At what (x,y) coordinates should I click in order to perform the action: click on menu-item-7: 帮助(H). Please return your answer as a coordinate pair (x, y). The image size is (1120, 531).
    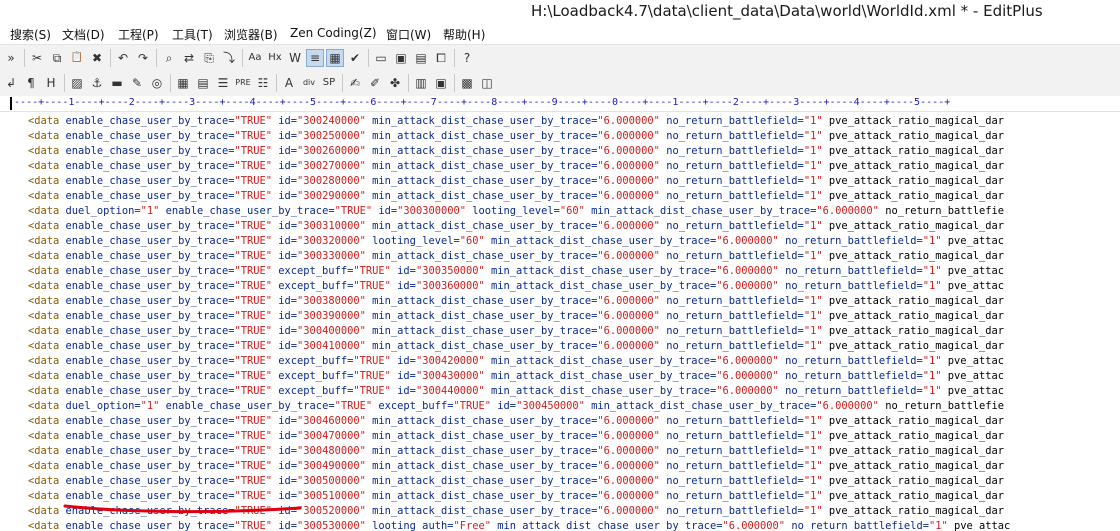
    Looking at the image, I should click on (464, 34).